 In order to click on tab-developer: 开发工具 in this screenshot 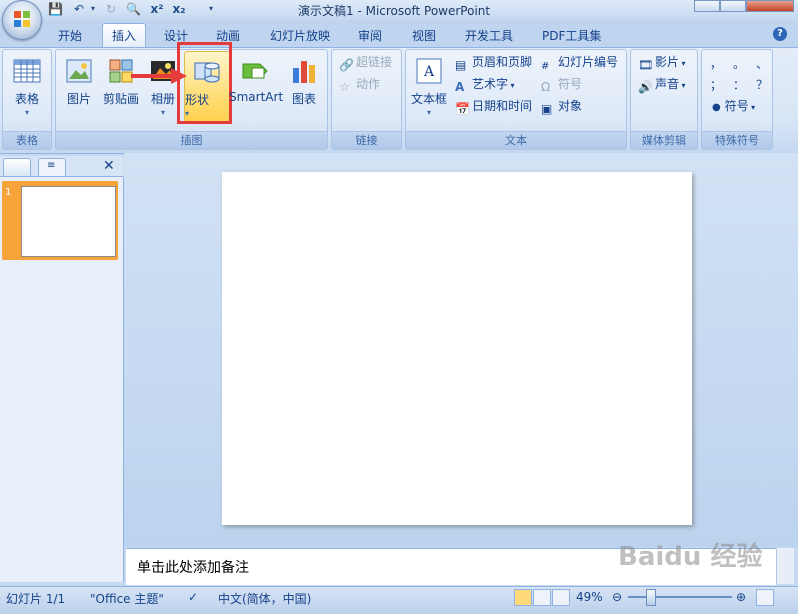, I will do `click(489, 36)`.